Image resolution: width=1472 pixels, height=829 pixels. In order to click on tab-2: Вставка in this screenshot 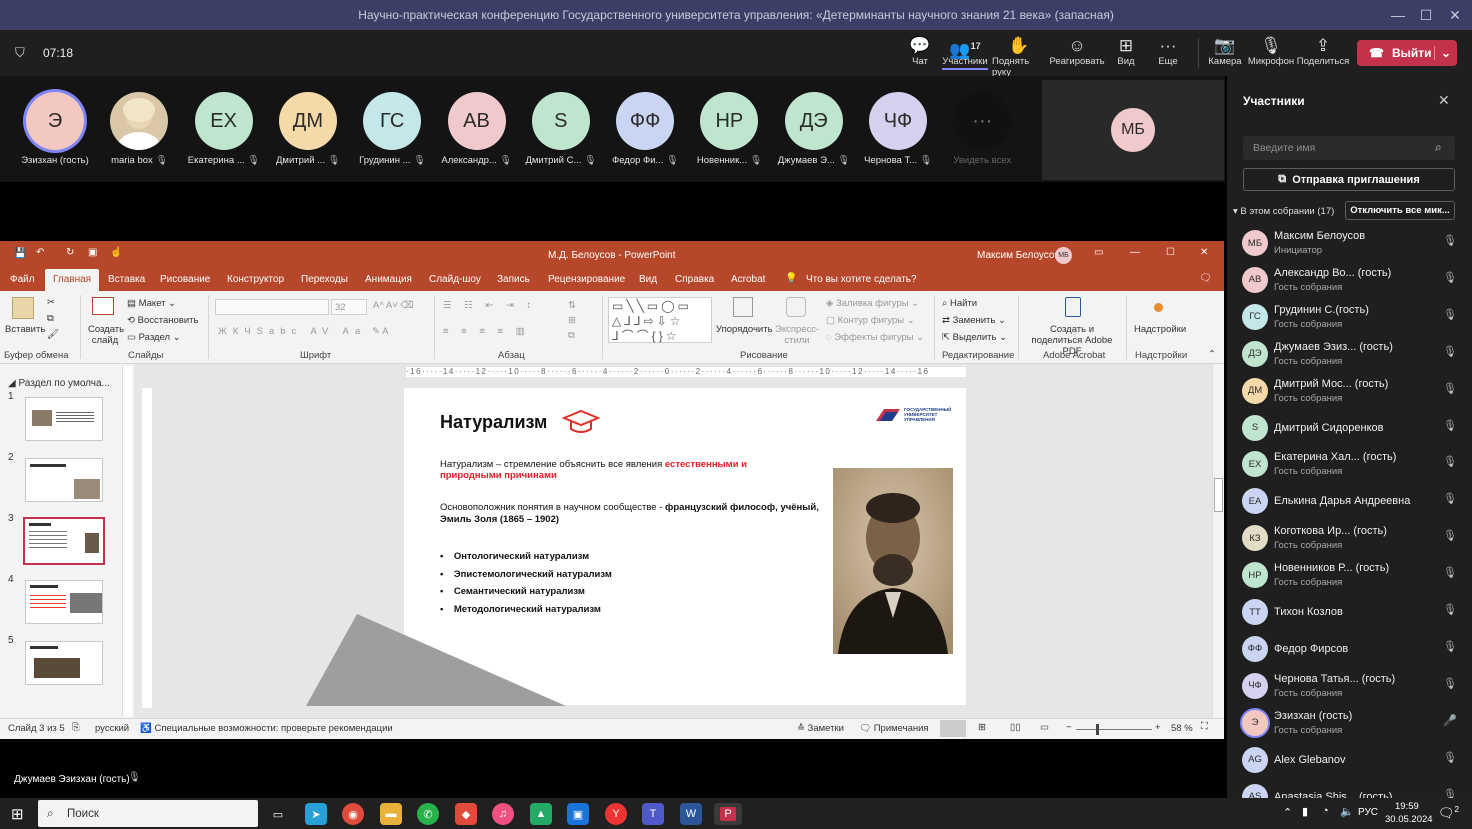, I will do `click(126, 279)`.